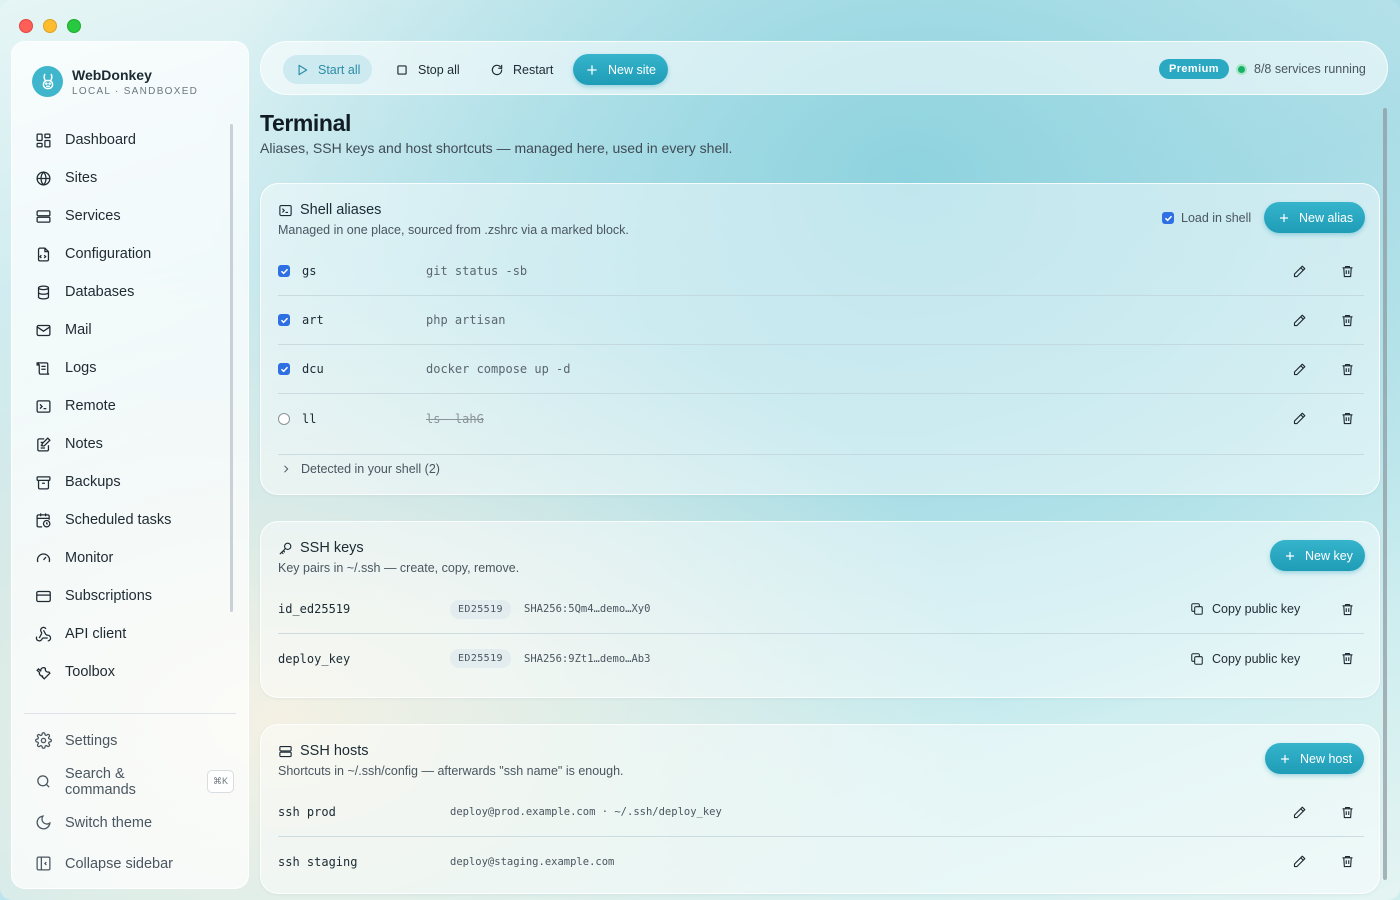 Image resolution: width=1400 pixels, height=900 pixels. What do you see at coordinates (521, 69) in the screenshot?
I see `restart-button: Restart` at bounding box center [521, 69].